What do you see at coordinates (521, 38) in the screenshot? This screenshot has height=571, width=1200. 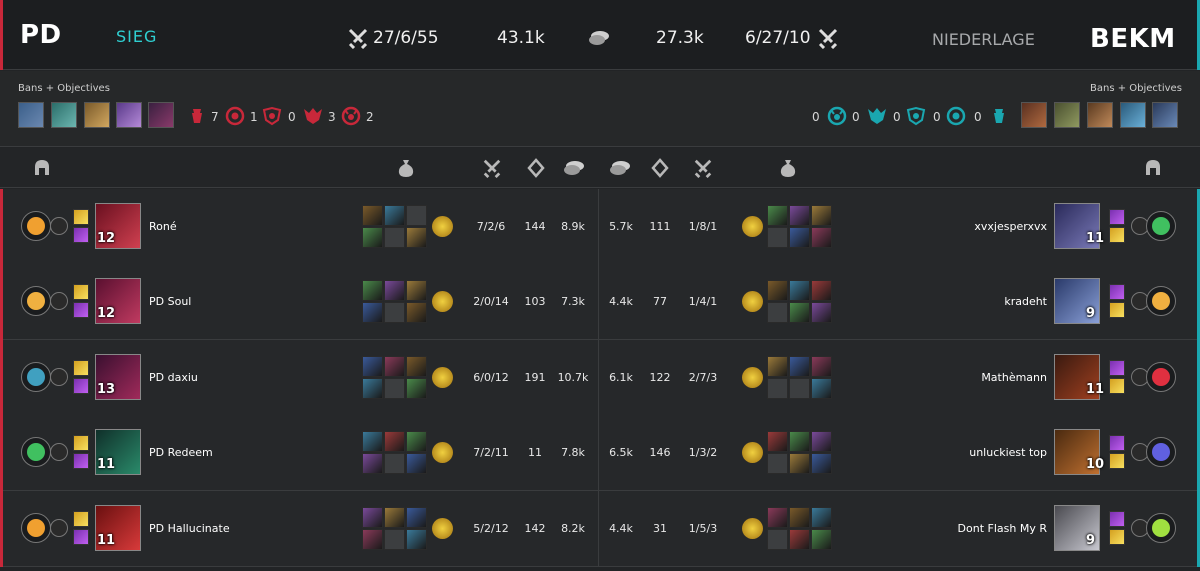 I see `left-team-gold: 43.1k` at bounding box center [521, 38].